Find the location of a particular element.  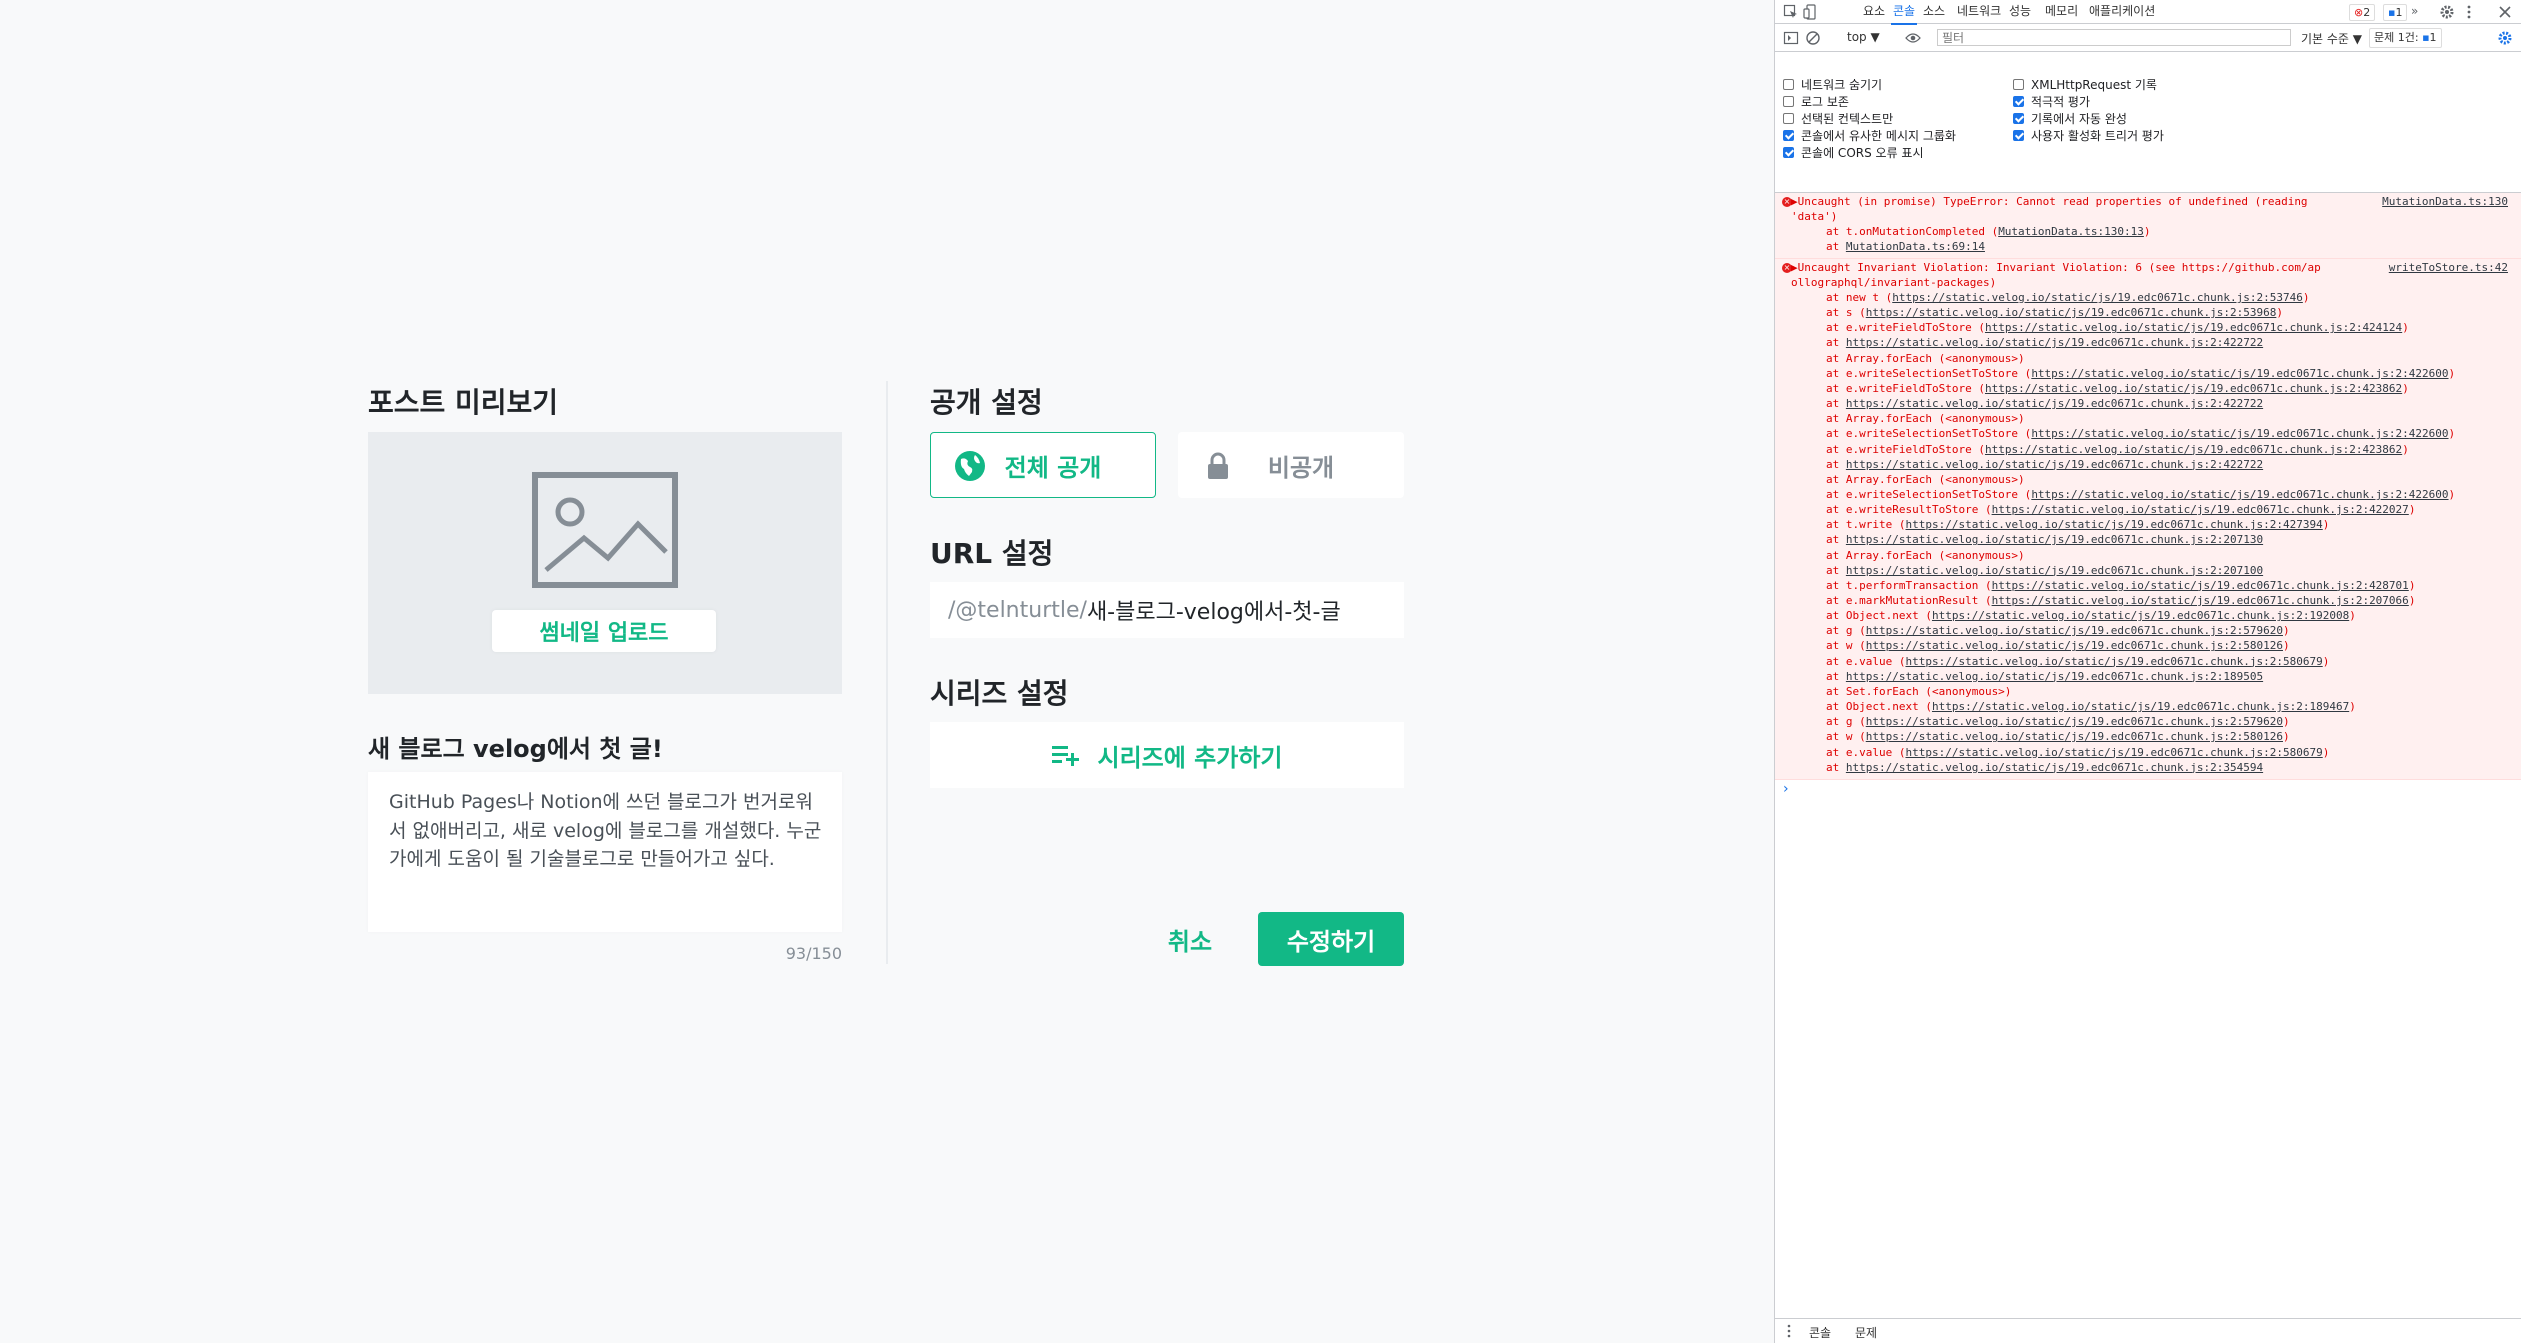

stack-frame: at Array.forEach (<anonymous>) is located at coordinates (1925, 480).